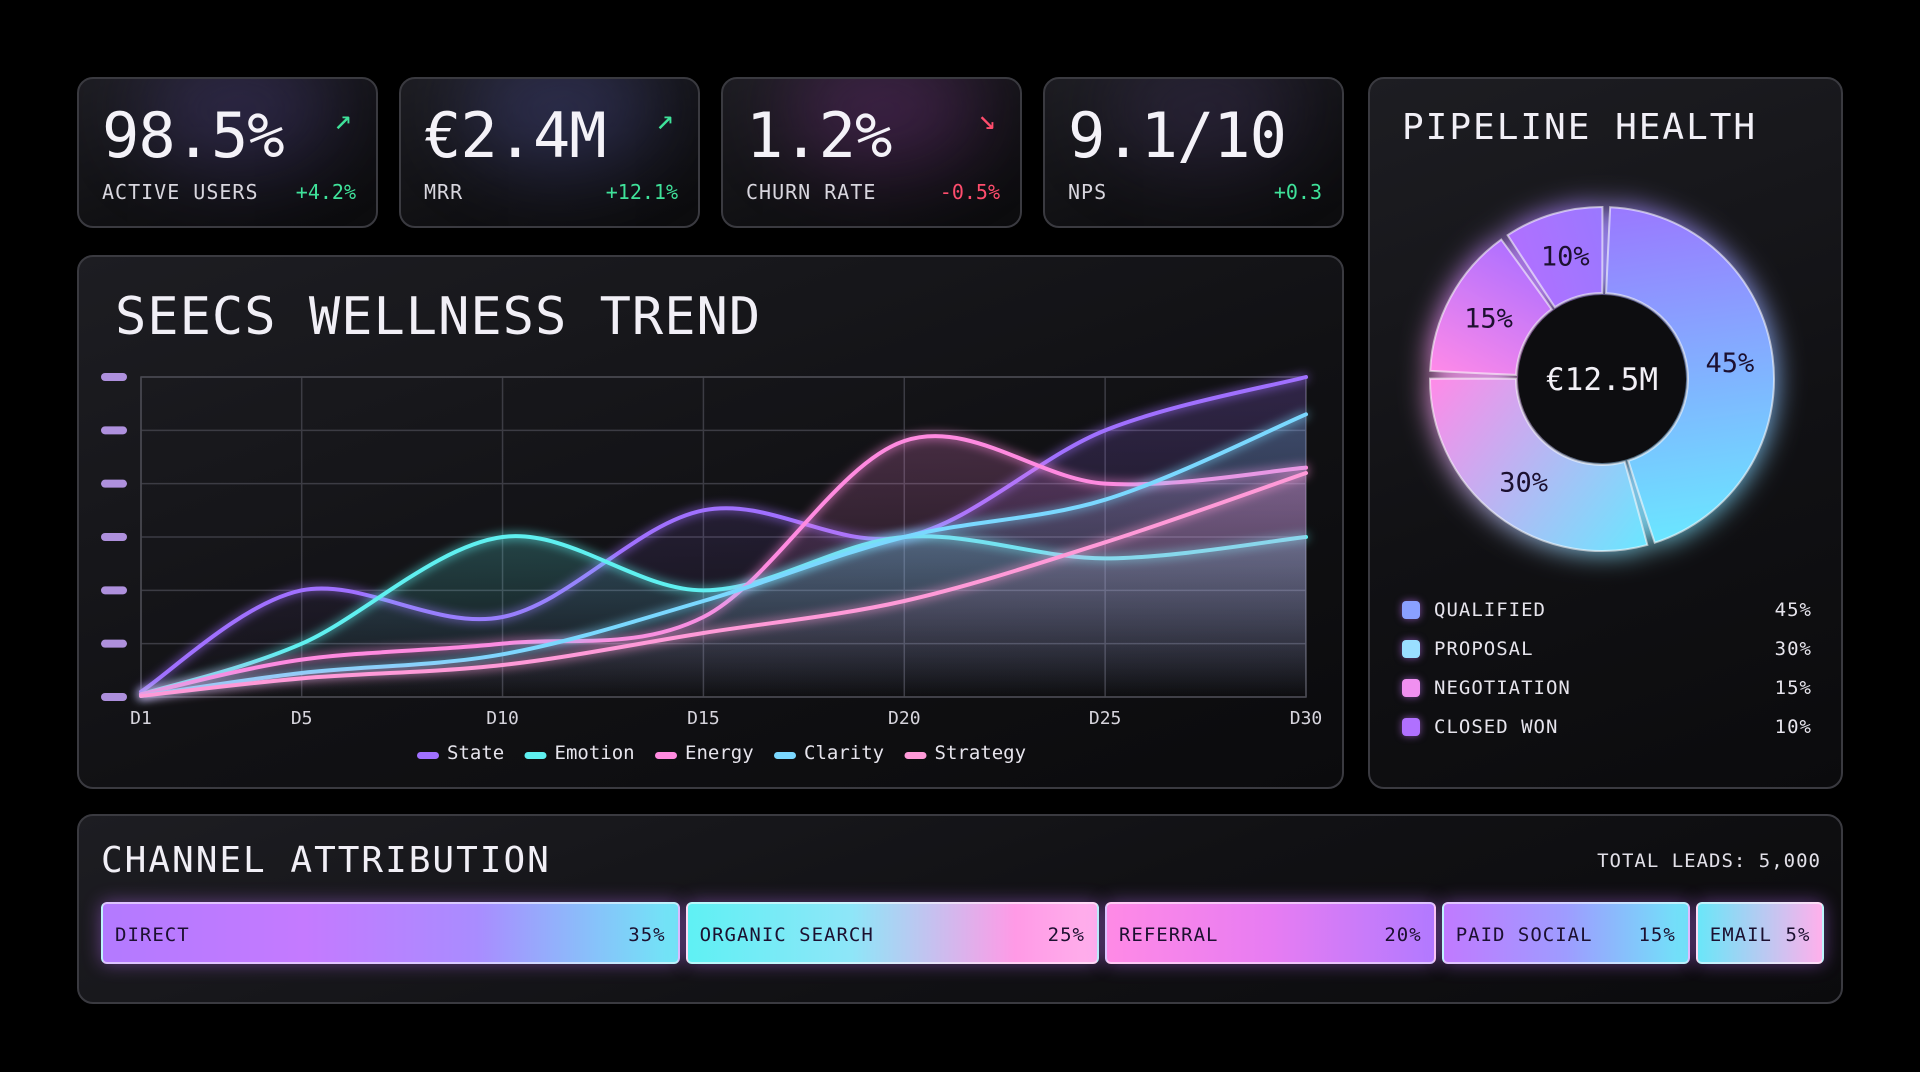 The width and height of the screenshot is (1920, 1072). What do you see at coordinates (193, 135) in the screenshot?
I see `kpi-value: 98.5%` at bounding box center [193, 135].